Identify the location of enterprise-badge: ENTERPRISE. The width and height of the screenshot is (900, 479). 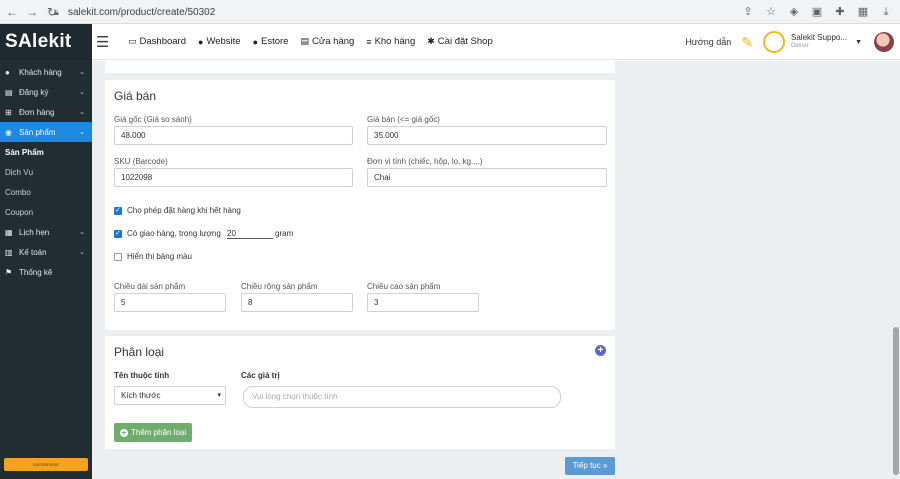
(46, 464).